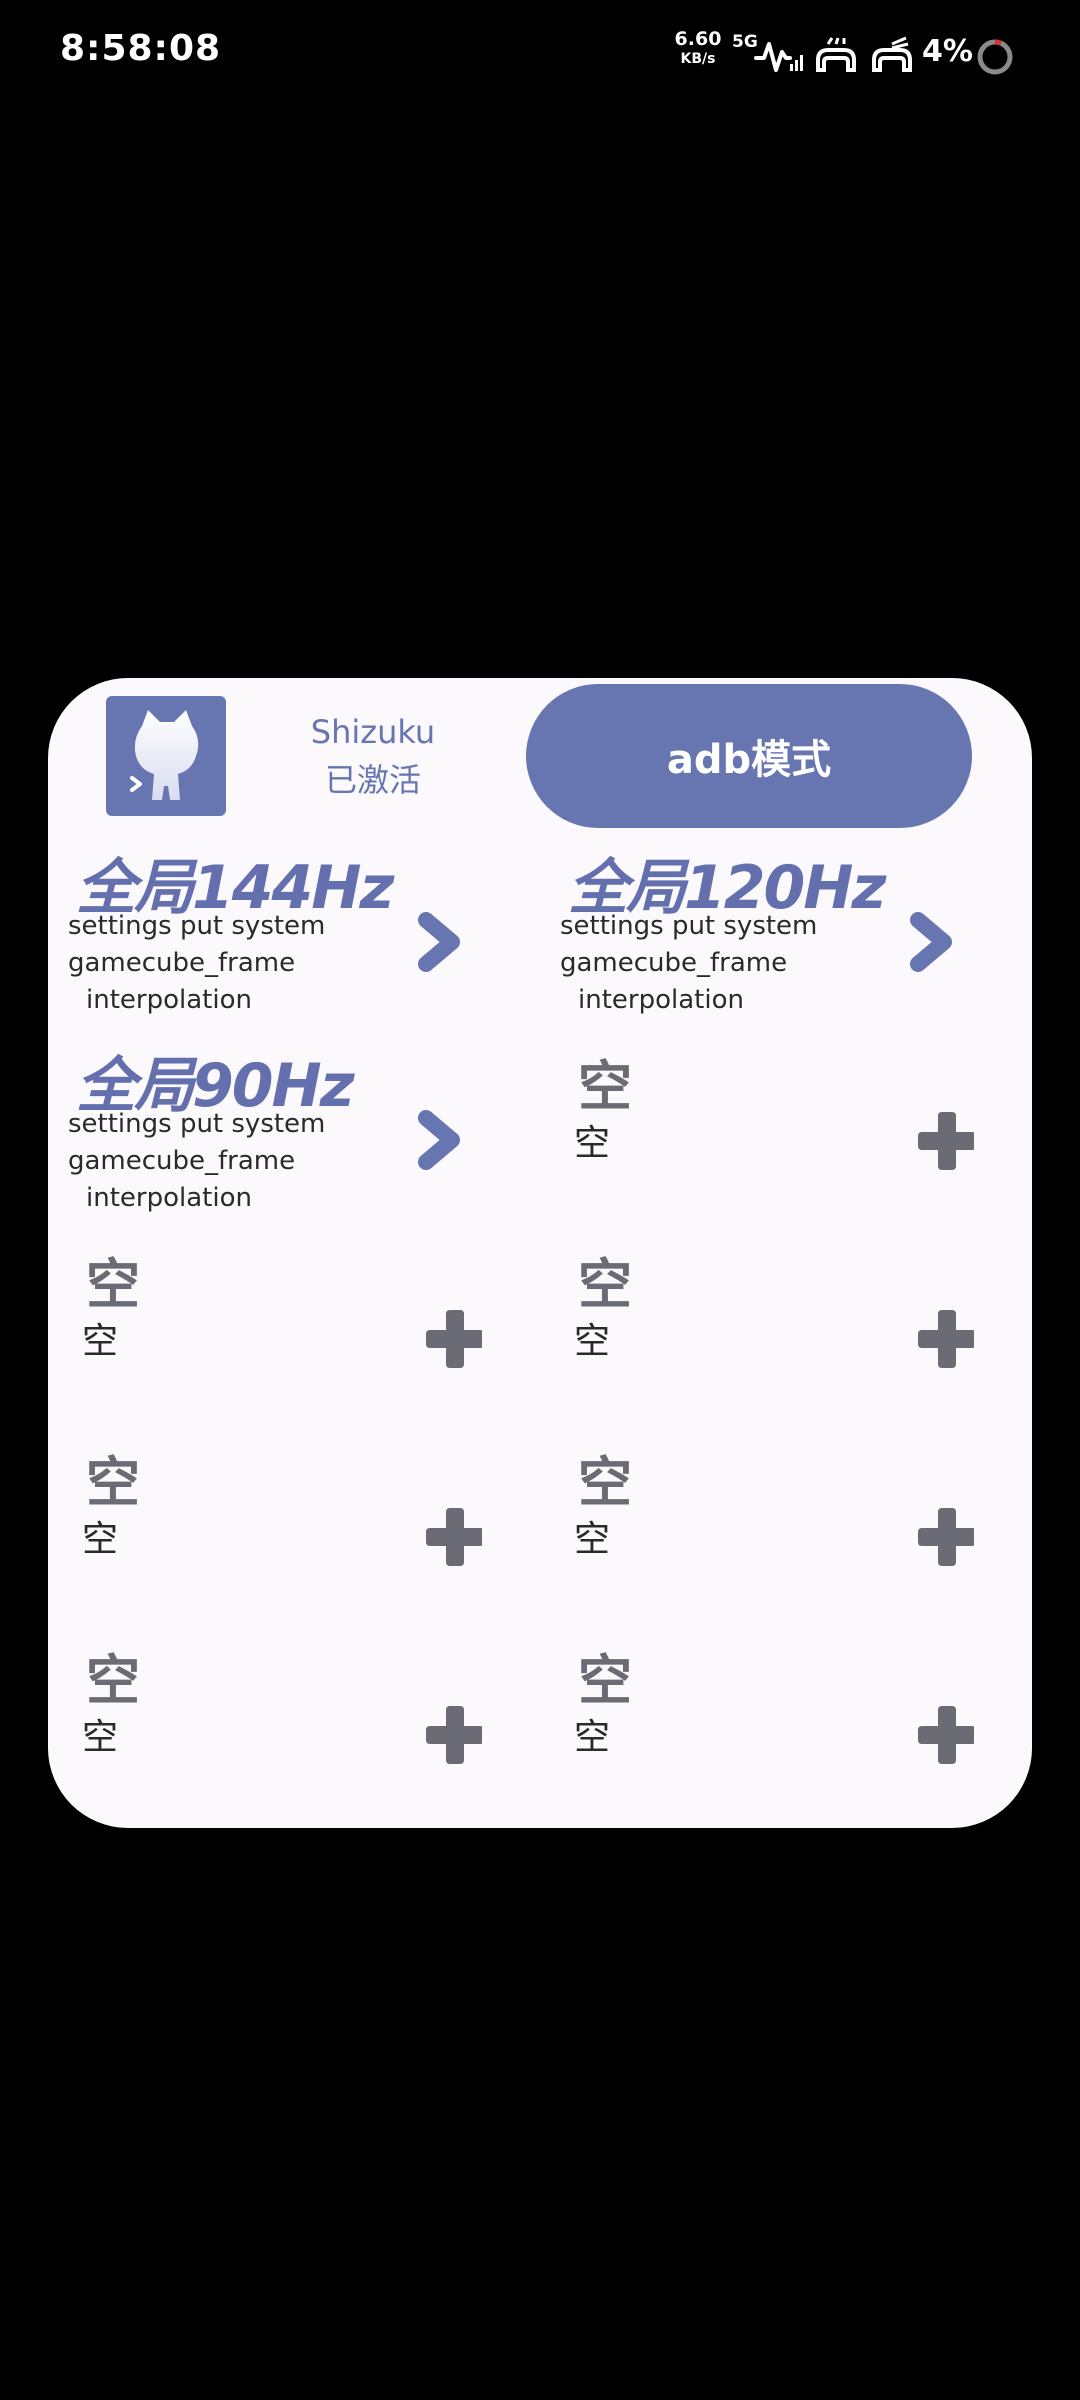  What do you see at coordinates (373, 756) in the screenshot?
I see `shizuku-status: Shizuku 已激活` at bounding box center [373, 756].